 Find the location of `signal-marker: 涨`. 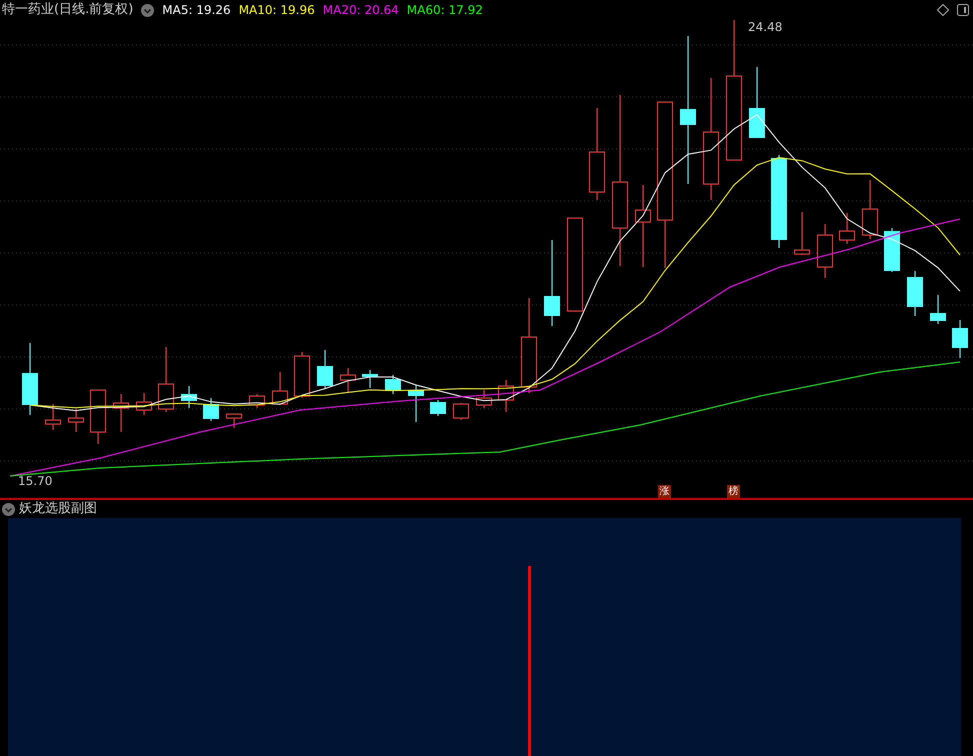

signal-marker: 涨 is located at coordinates (664, 491).